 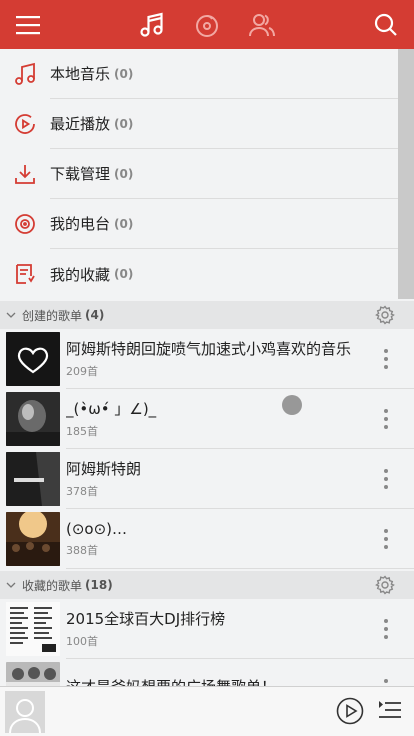 What do you see at coordinates (82, 371) in the screenshot?
I see `playlist-track-count: 209首` at bounding box center [82, 371].